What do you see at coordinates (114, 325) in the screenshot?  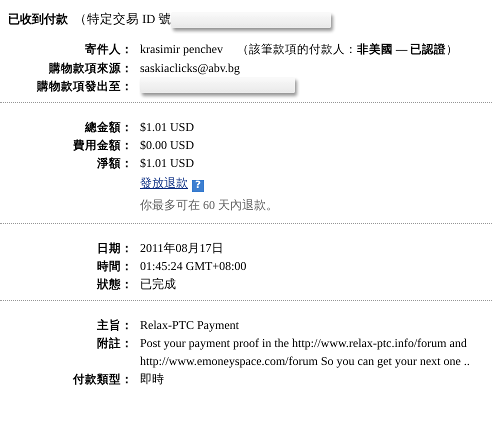 I see `field-label: 主旨：` at bounding box center [114, 325].